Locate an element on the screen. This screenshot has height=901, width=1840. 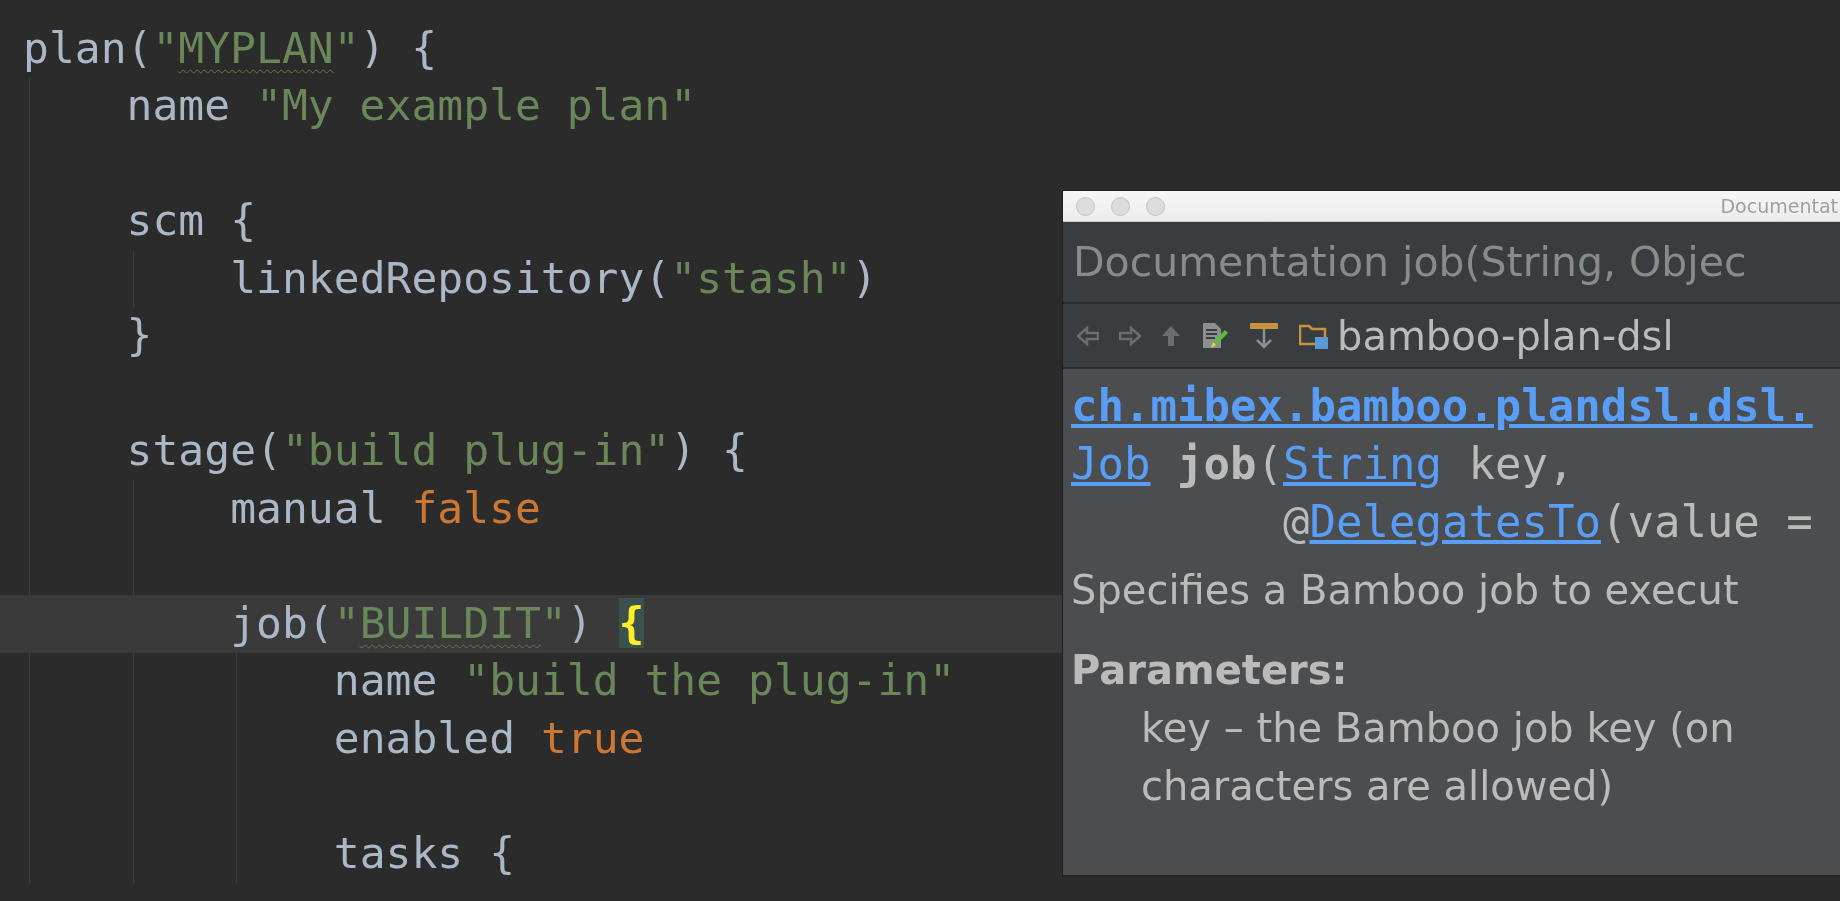
minimize-button is located at coordinates (1120, 206).